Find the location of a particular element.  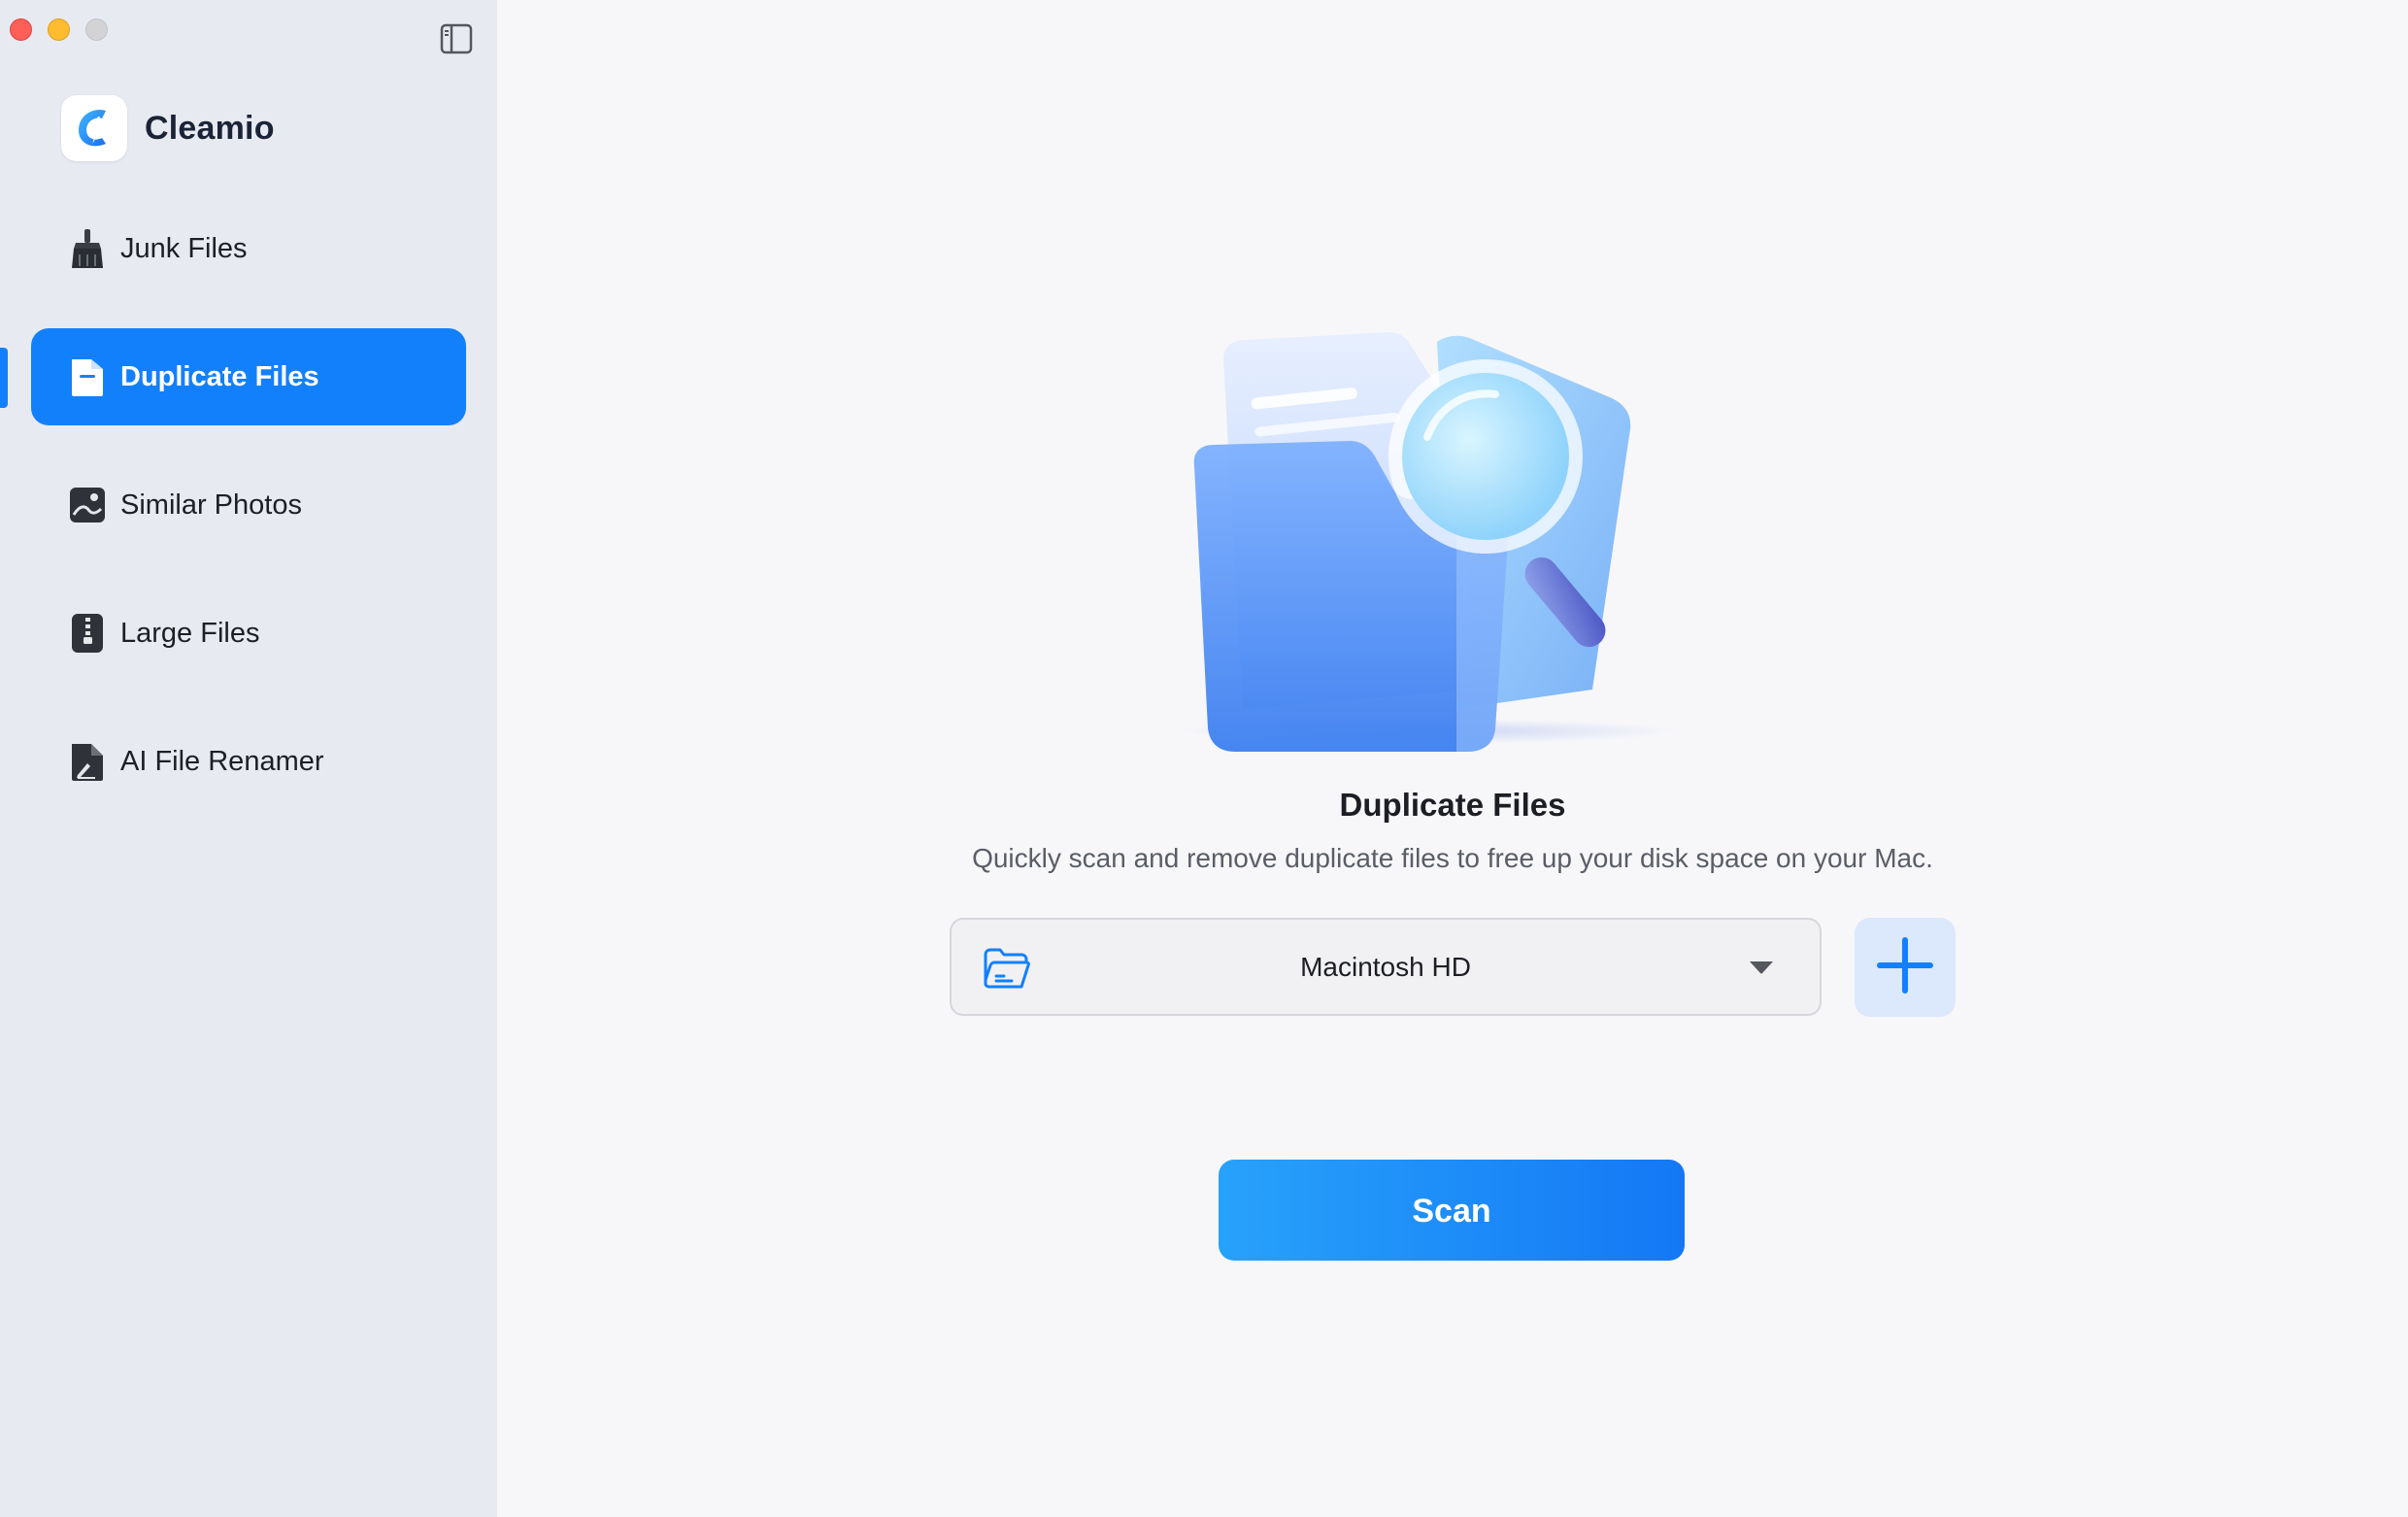

sidebar-item-junk-files: Junk Files is located at coordinates (248, 248).